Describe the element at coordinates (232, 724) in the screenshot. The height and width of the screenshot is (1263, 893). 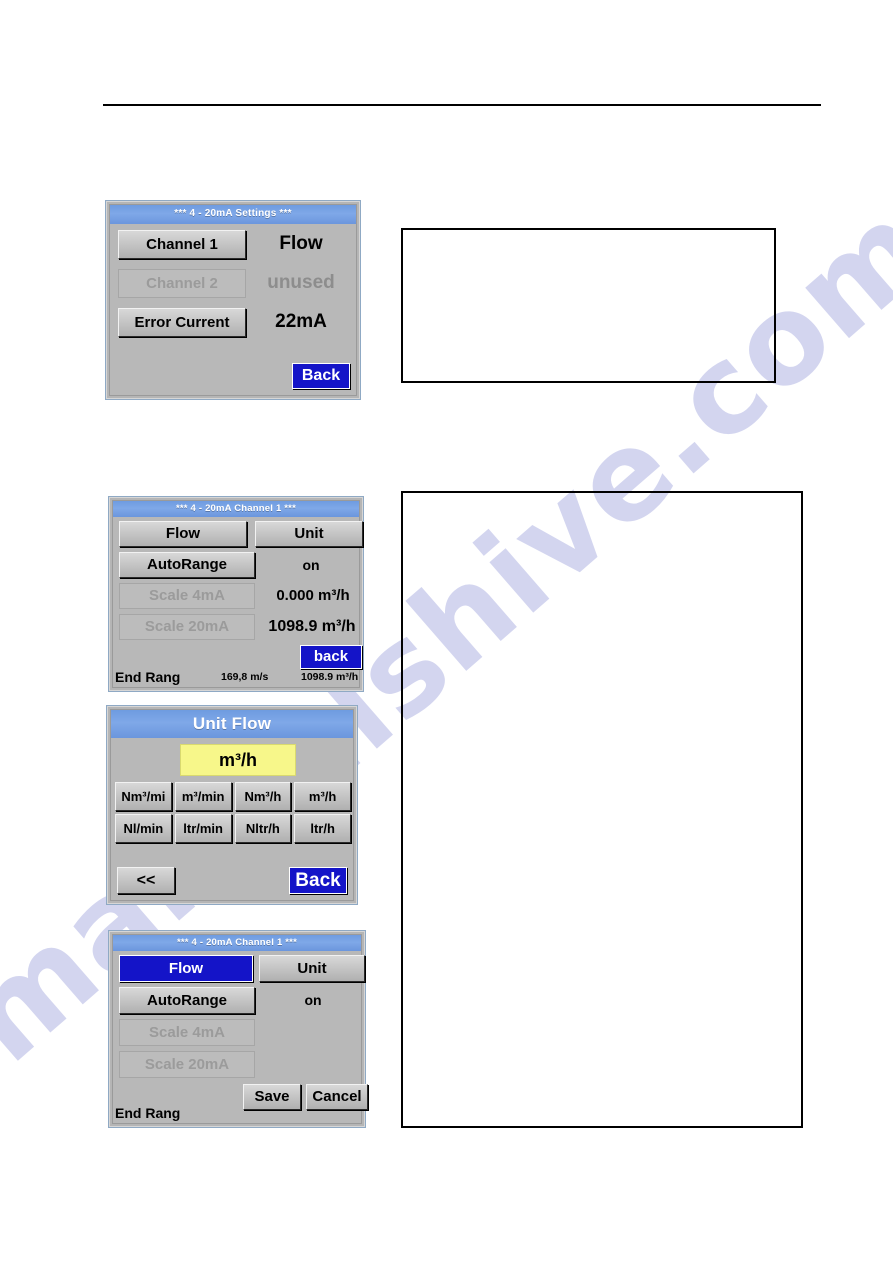
I see `screen-title-unit-flow: Unit Flow` at that location.